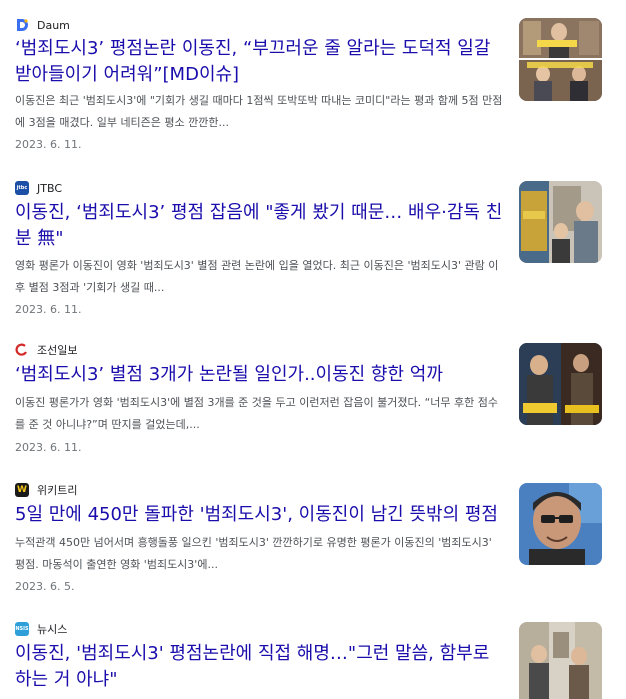  Describe the element at coordinates (22, 350) in the screenshot. I see `chosun-icon` at that location.